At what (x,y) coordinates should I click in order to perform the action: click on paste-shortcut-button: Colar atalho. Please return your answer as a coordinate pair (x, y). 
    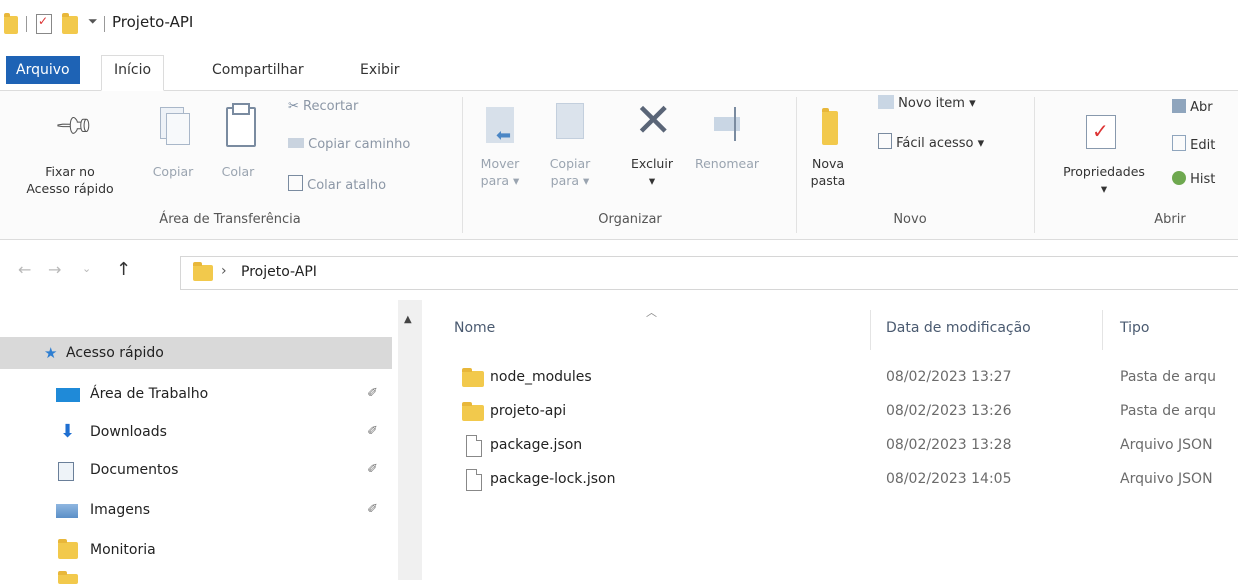
    Looking at the image, I should click on (337, 184).